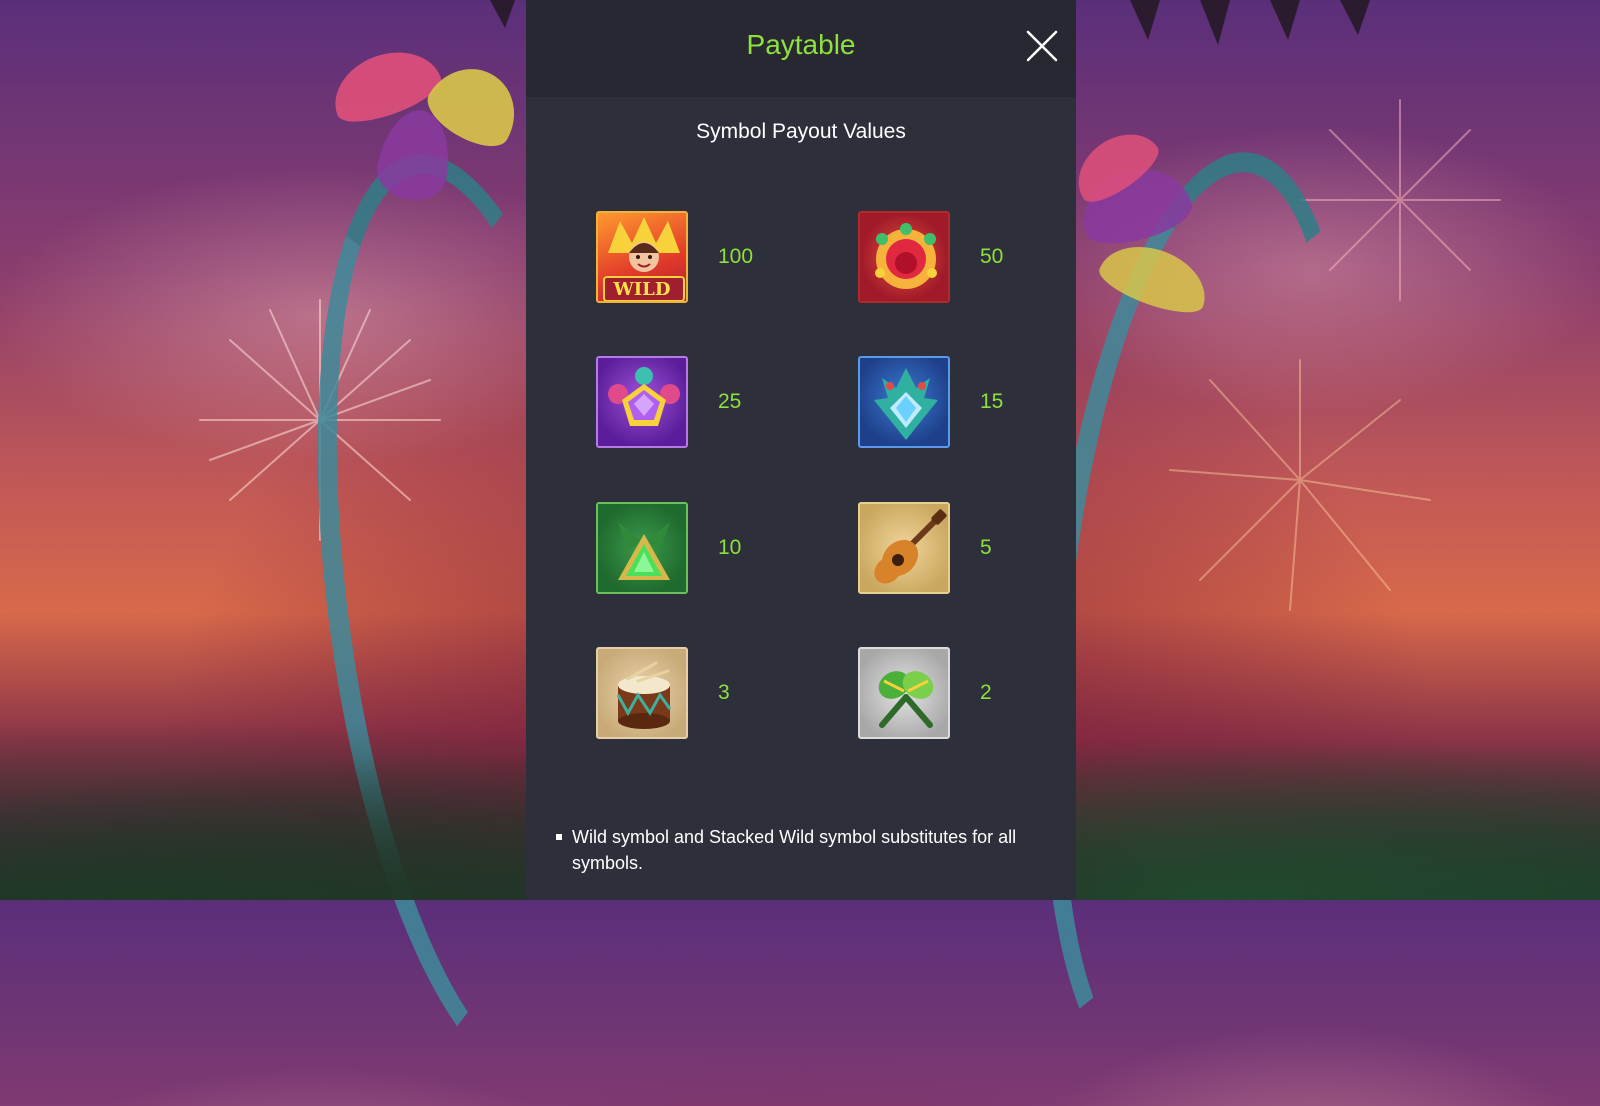  I want to click on symbol-row-item: 15, so click(968, 404).